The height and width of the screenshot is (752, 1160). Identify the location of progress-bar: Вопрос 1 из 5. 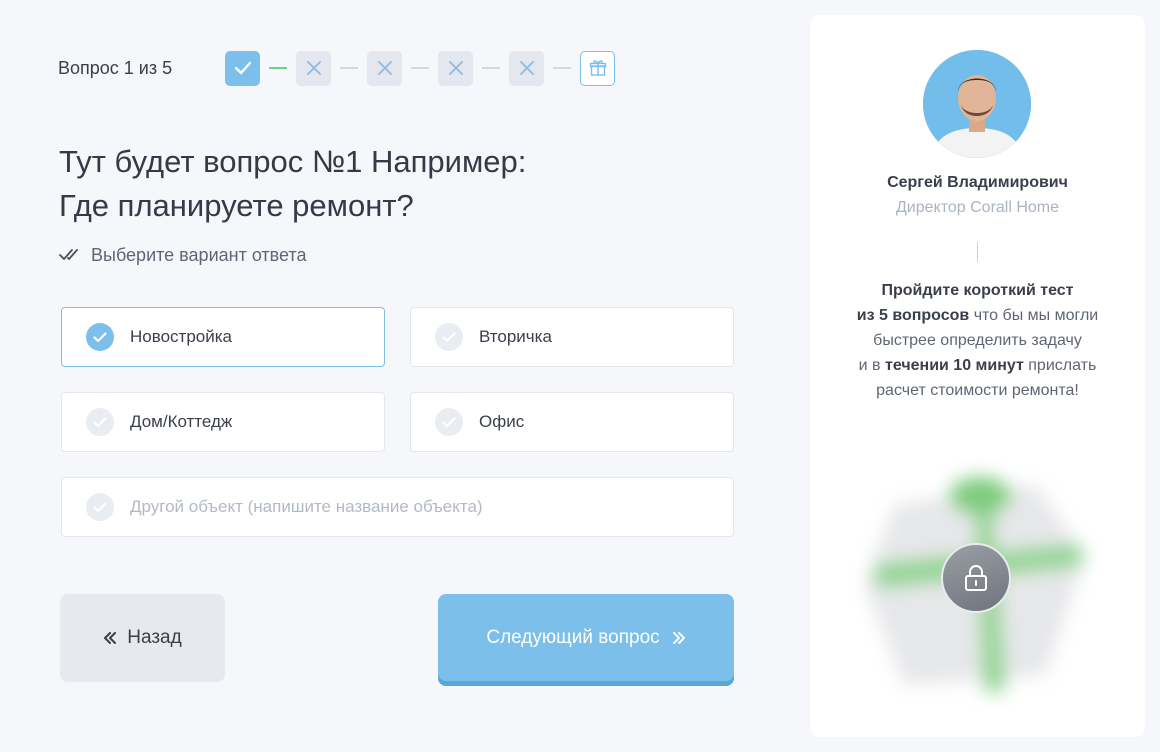
(336, 68).